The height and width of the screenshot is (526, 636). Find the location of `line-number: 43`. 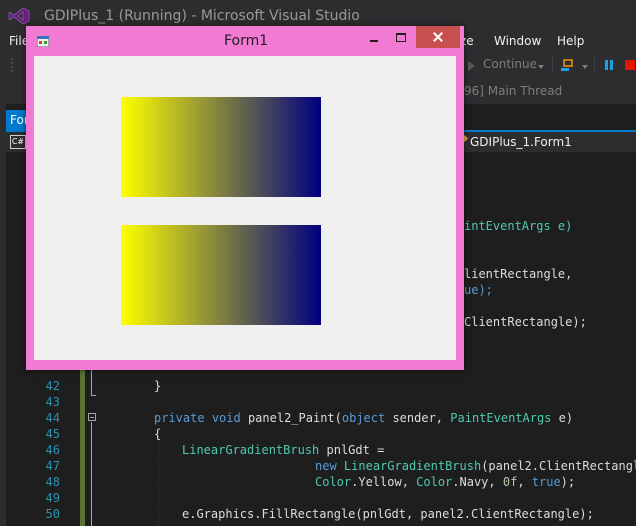

line-number: 43 is located at coordinates (52, 402).